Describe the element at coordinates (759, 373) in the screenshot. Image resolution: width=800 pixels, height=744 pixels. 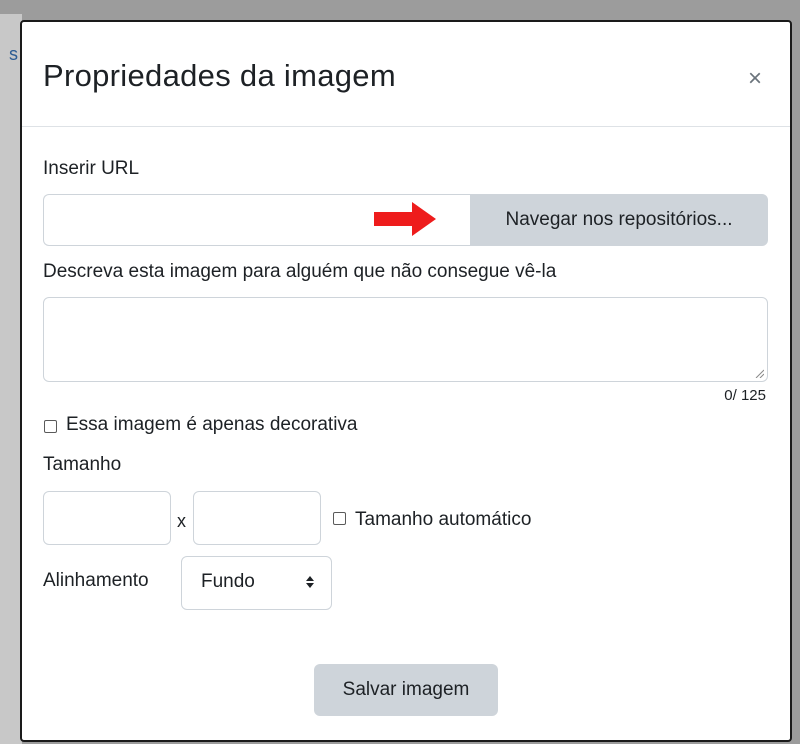
I see `resize-grip-icon` at that location.